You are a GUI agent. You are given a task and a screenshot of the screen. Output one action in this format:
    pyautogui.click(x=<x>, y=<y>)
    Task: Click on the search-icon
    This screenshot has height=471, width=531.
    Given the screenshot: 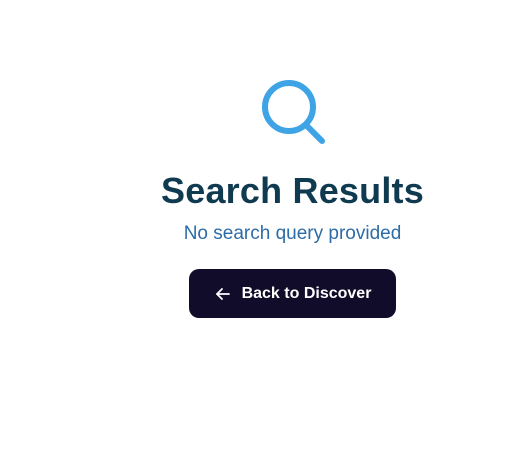 What is the action you would take?
    pyautogui.click(x=293, y=112)
    